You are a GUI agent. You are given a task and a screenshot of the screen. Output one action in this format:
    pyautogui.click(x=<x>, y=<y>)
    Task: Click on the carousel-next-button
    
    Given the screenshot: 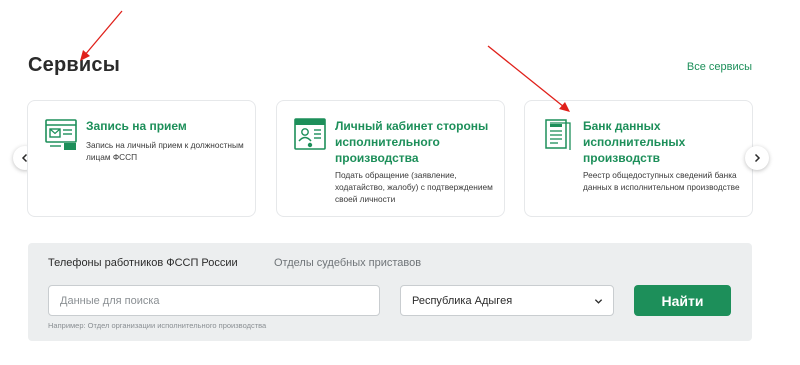 What is the action you would take?
    pyautogui.click(x=757, y=158)
    